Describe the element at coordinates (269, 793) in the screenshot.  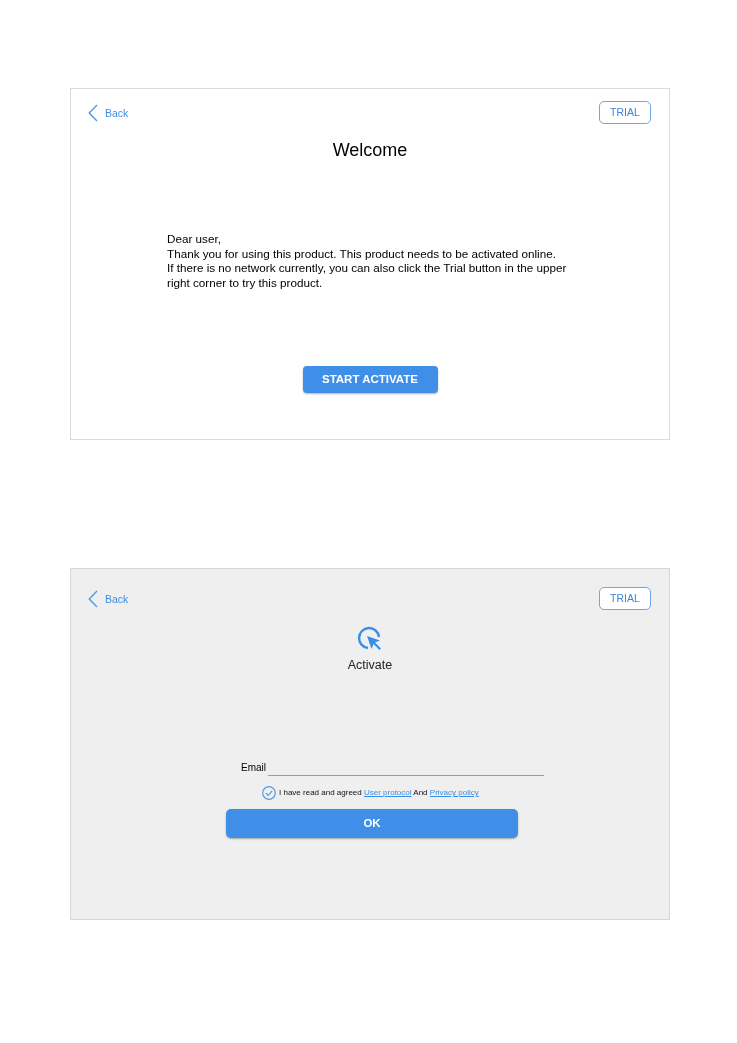
I see `circle-checkbox` at that location.